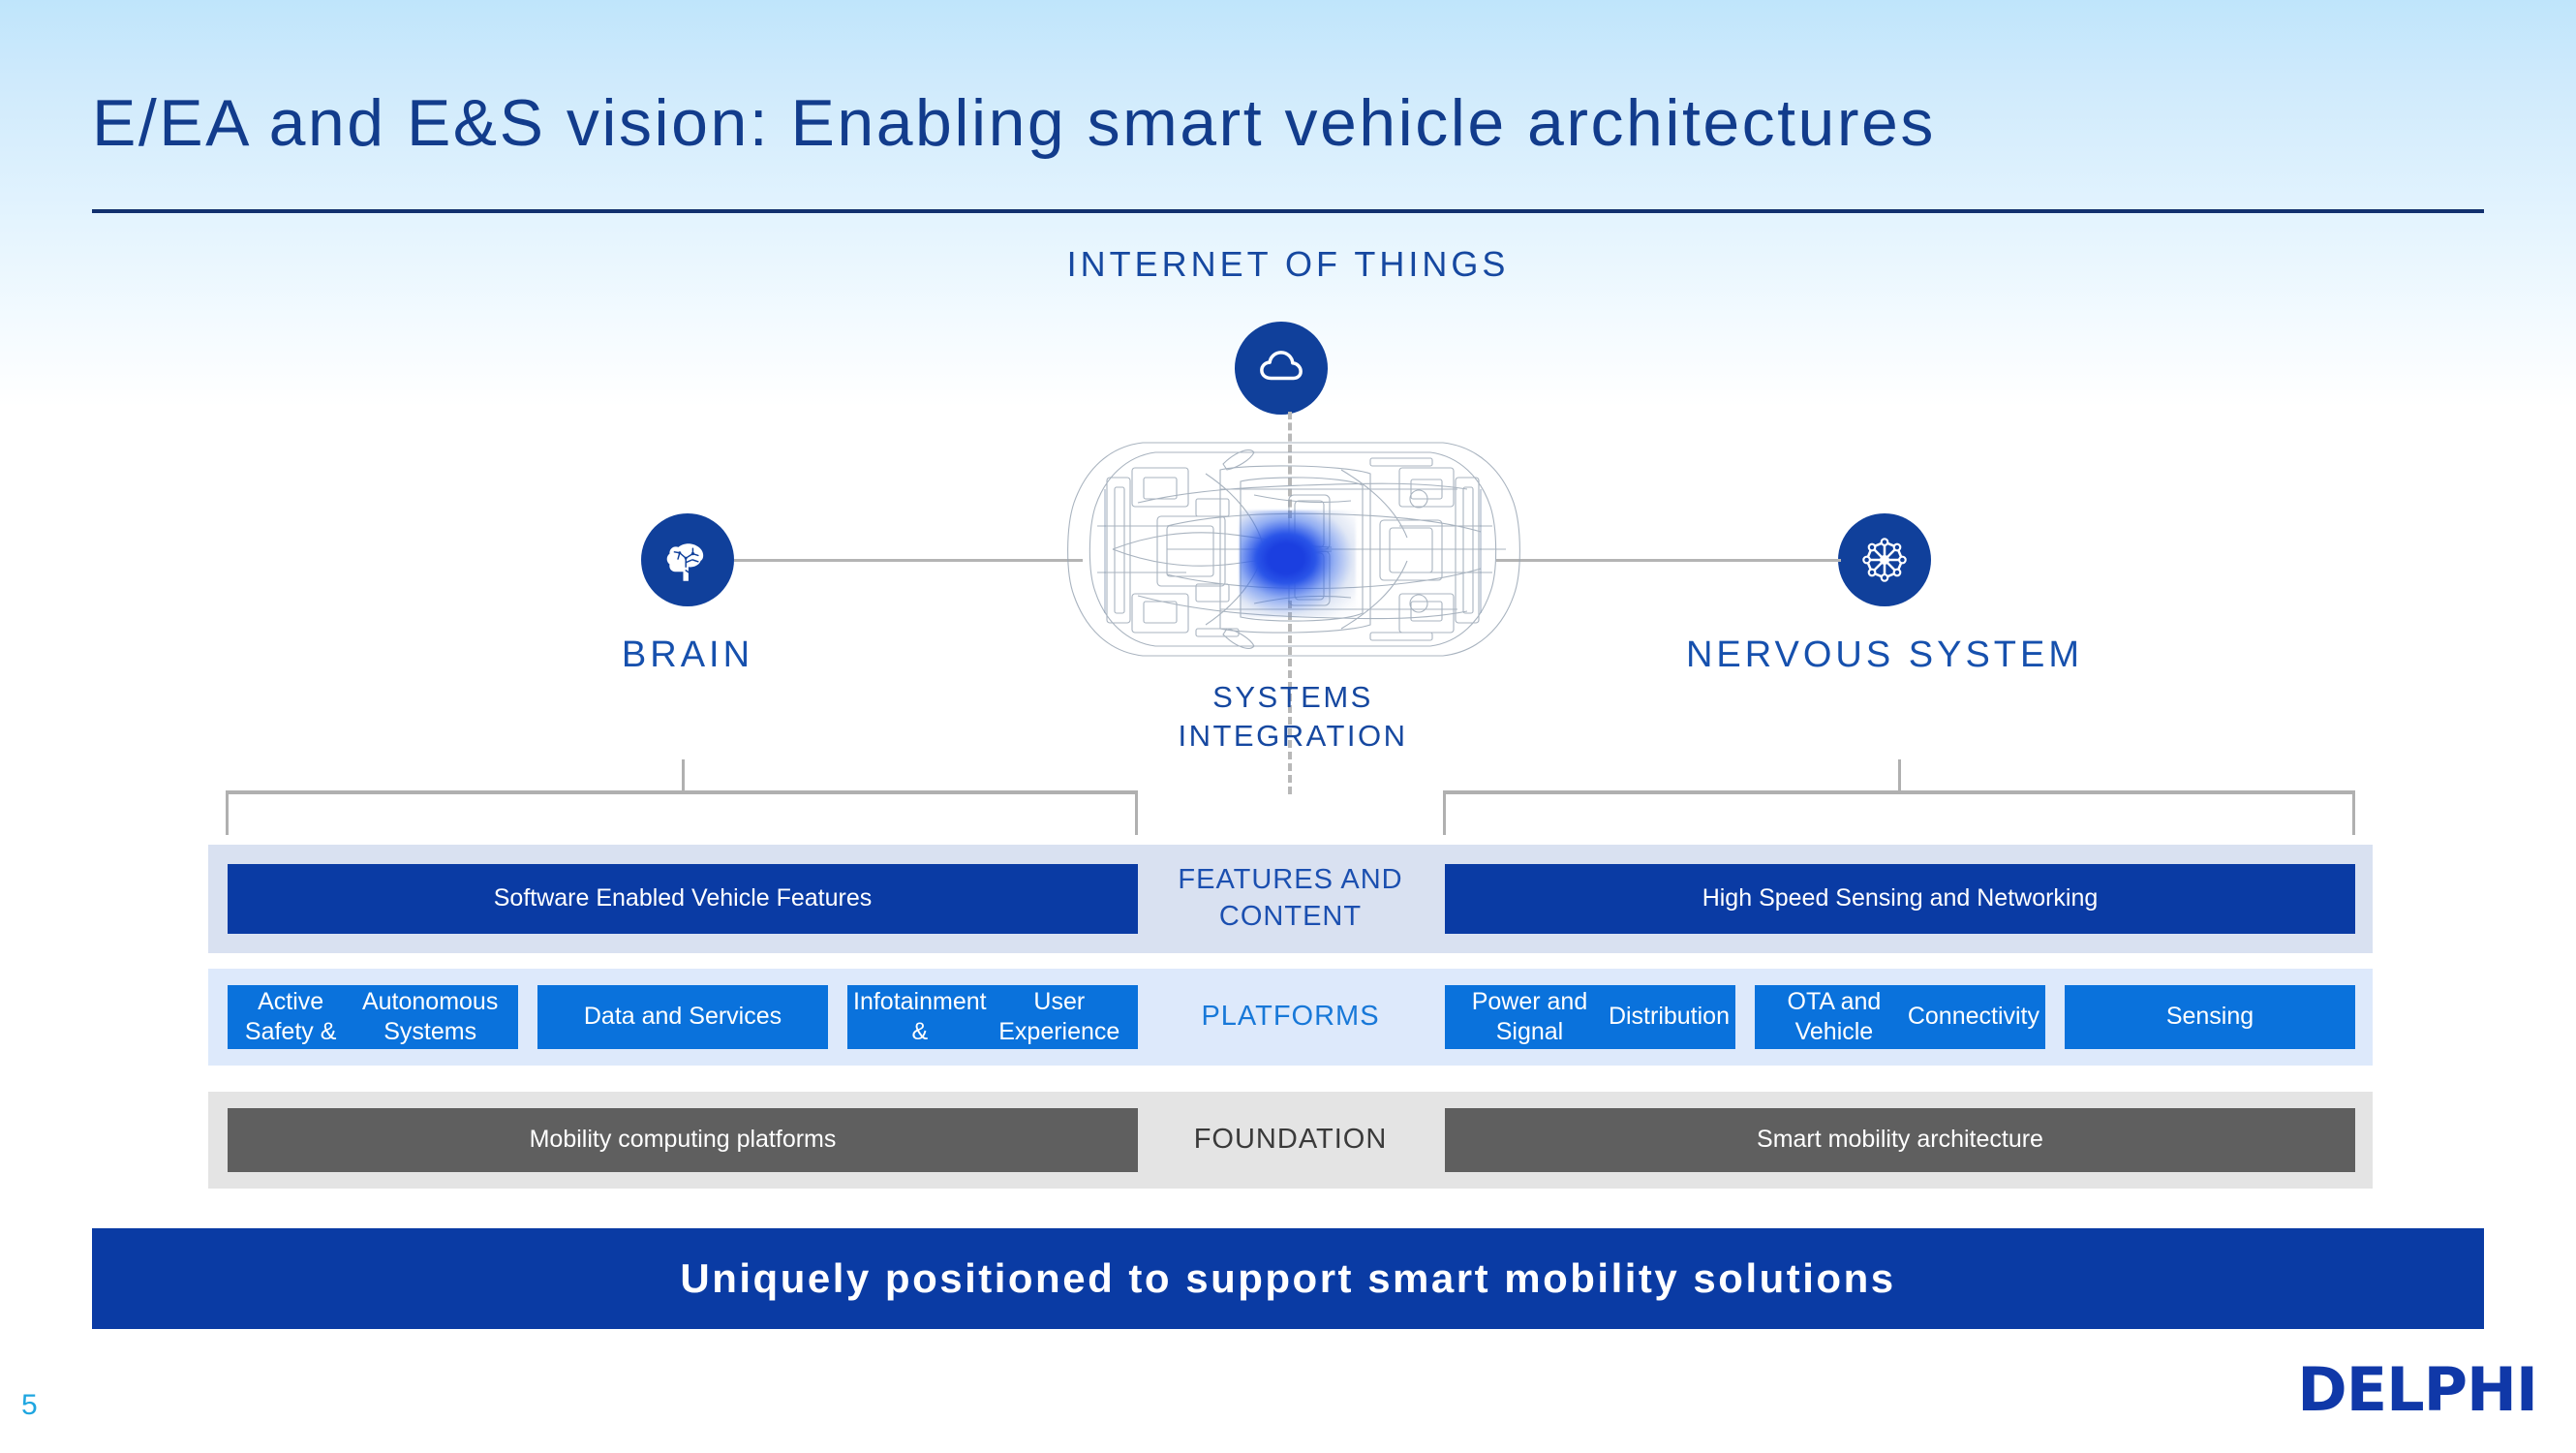 This screenshot has height=1453, width=2576. I want to click on bracket-left, so click(682, 813).